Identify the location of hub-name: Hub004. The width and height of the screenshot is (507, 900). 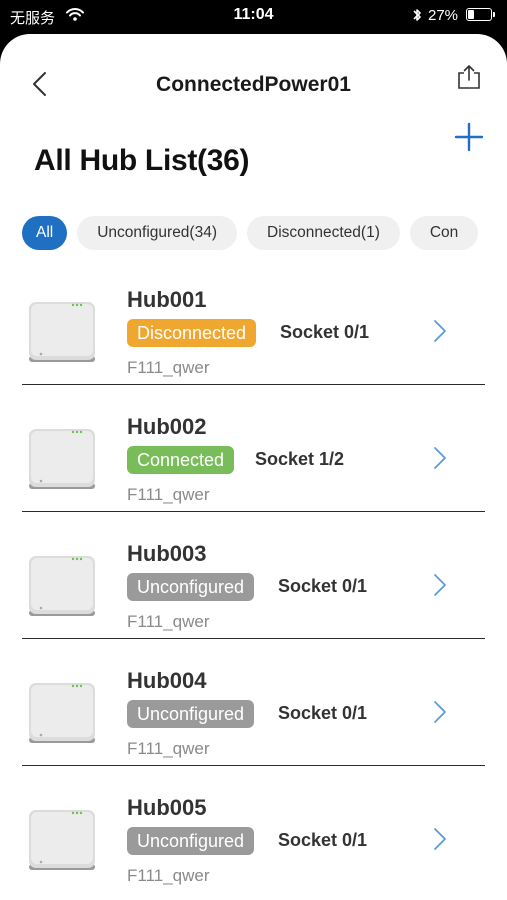
(167, 680).